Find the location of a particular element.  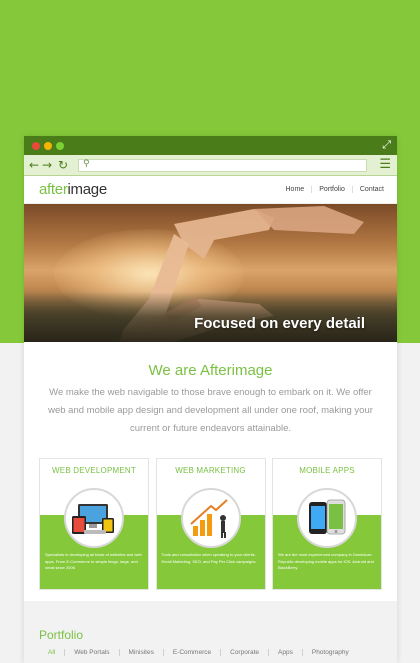

logo-suffix: image is located at coordinates (87, 189).